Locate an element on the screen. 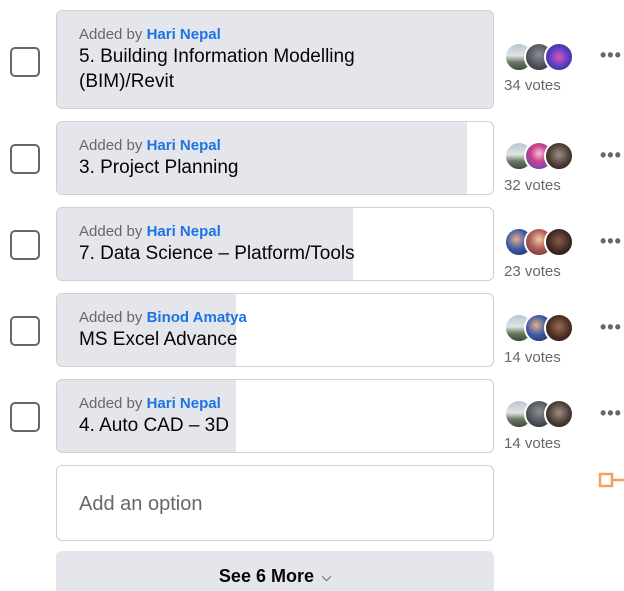 Image resolution: width=624 pixels, height=591 pixels. comment-icon is located at coordinates (611, 480).